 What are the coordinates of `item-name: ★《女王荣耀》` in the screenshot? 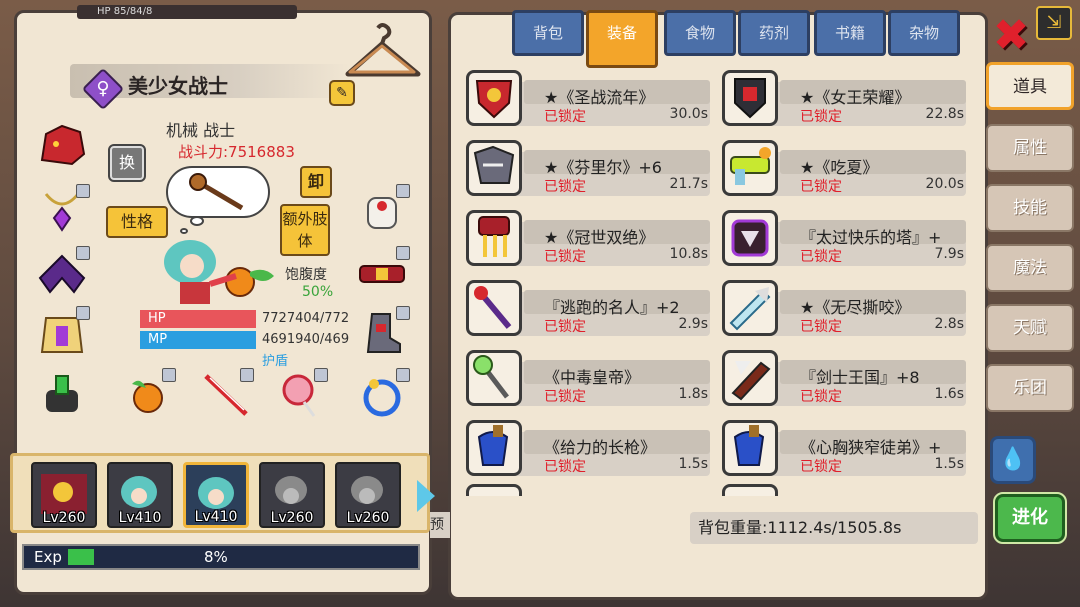 It's located at (855, 97).